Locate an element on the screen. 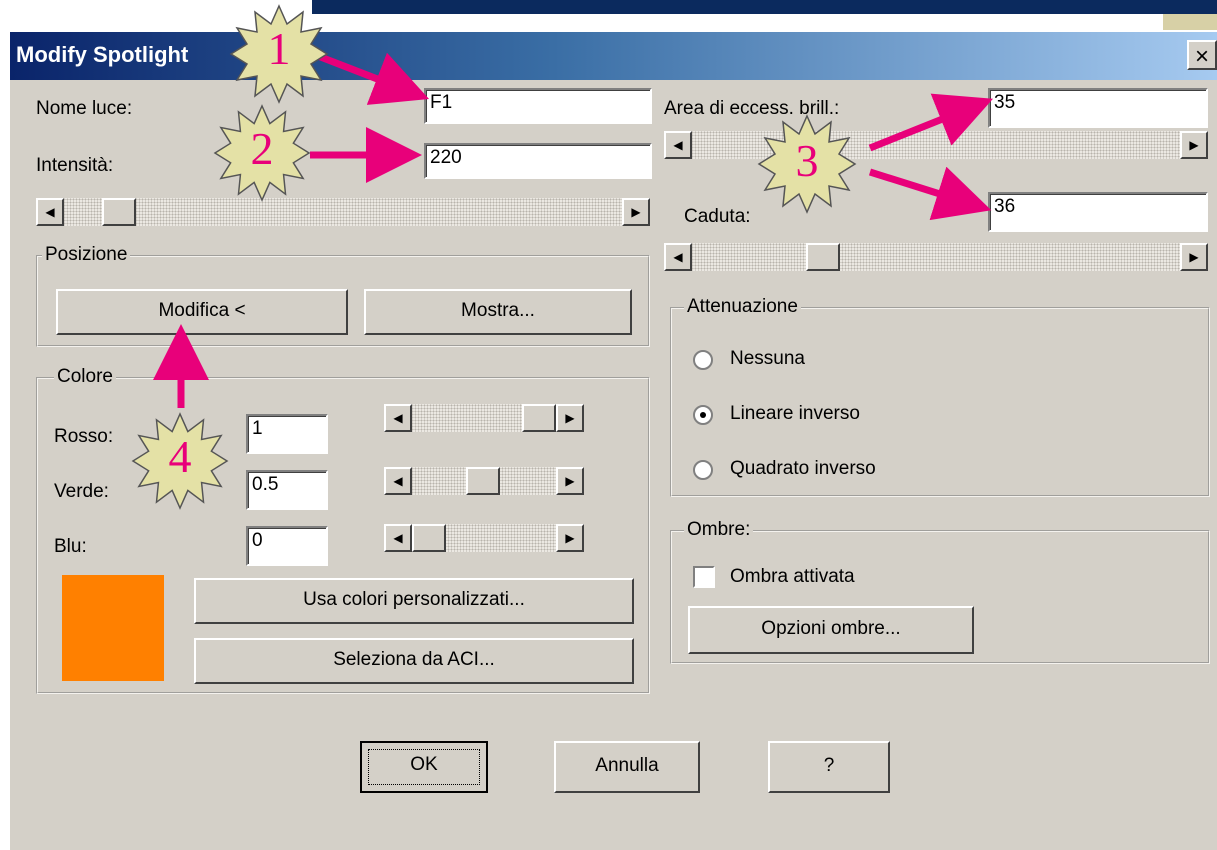  callout-star-3: 3 is located at coordinates (807, 164).